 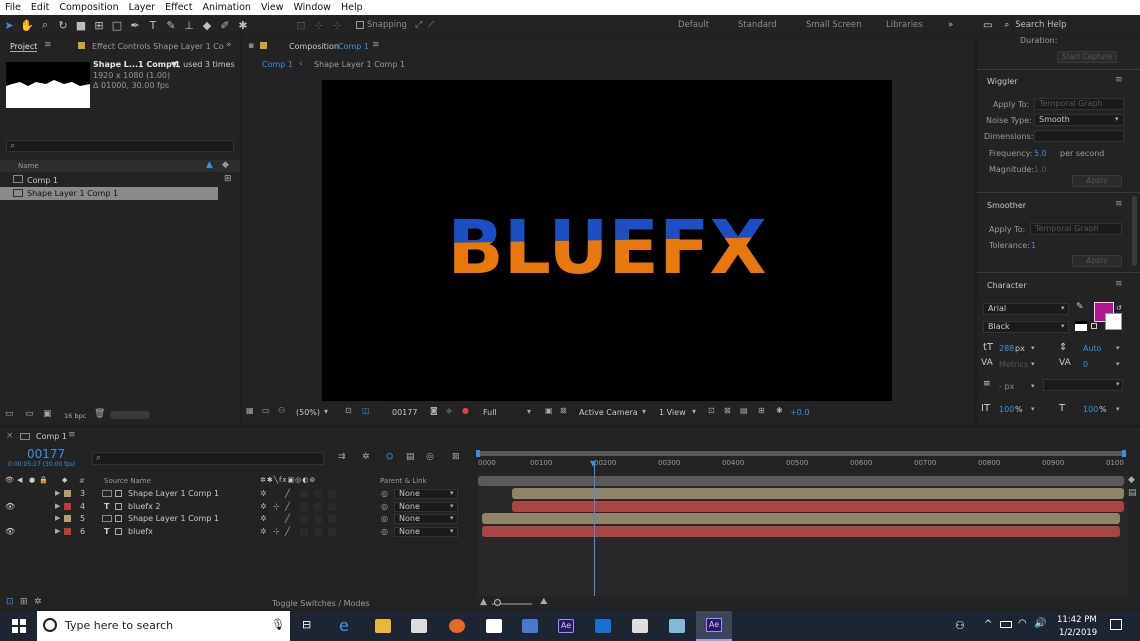 I want to click on taskbar-search-input: Type here to search, so click(x=119, y=625).